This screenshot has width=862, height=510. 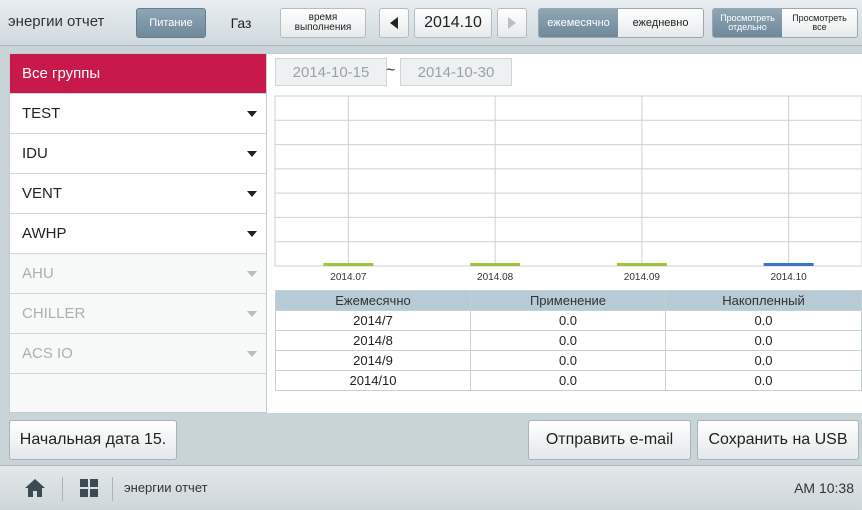 I want to click on table-cell: 2014/7, so click(x=373, y=320).